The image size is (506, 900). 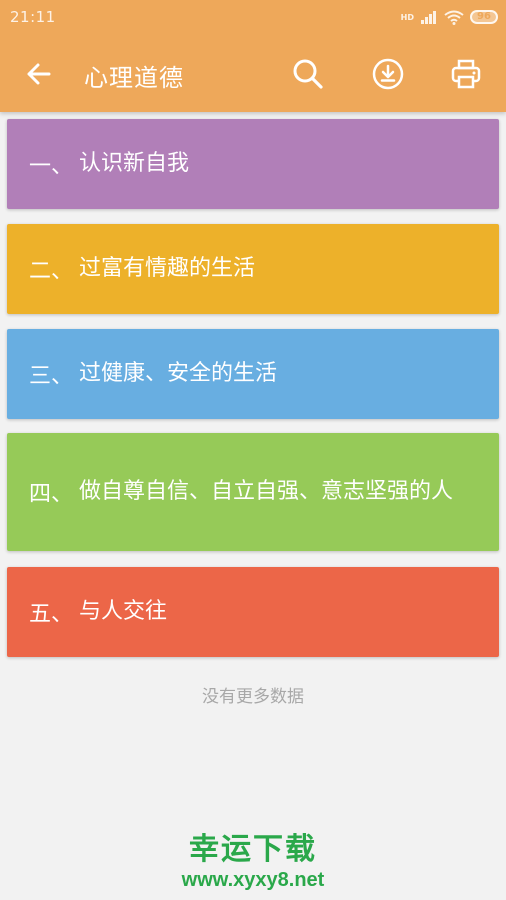 What do you see at coordinates (428, 17) in the screenshot?
I see `signal-icon` at bounding box center [428, 17].